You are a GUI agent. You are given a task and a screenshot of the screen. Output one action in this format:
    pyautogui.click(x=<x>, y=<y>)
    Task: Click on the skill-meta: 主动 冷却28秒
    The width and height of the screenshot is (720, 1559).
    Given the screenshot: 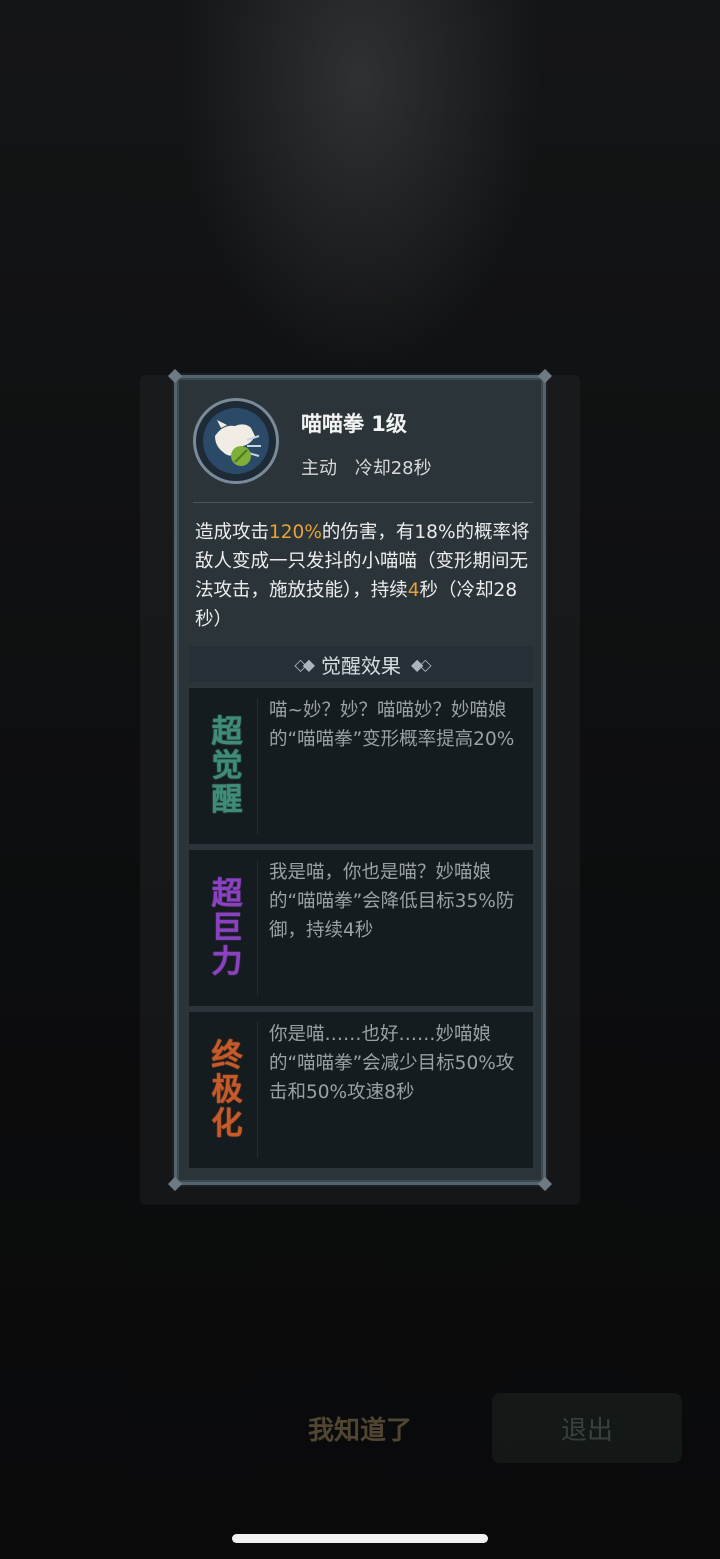 What is the action you would take?
    pyautogui.click(x=372, y=467)
    